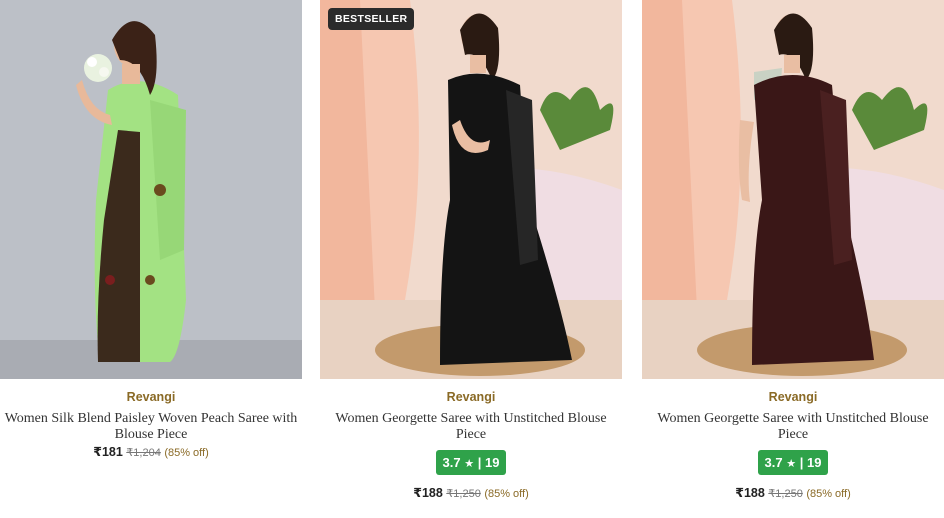 The width and height of the screenshot is (944, 518). What do you see at coordinates (108, 452) in the screenshot?
I see `current-price: ₹181` at bounding box center [108, 452].